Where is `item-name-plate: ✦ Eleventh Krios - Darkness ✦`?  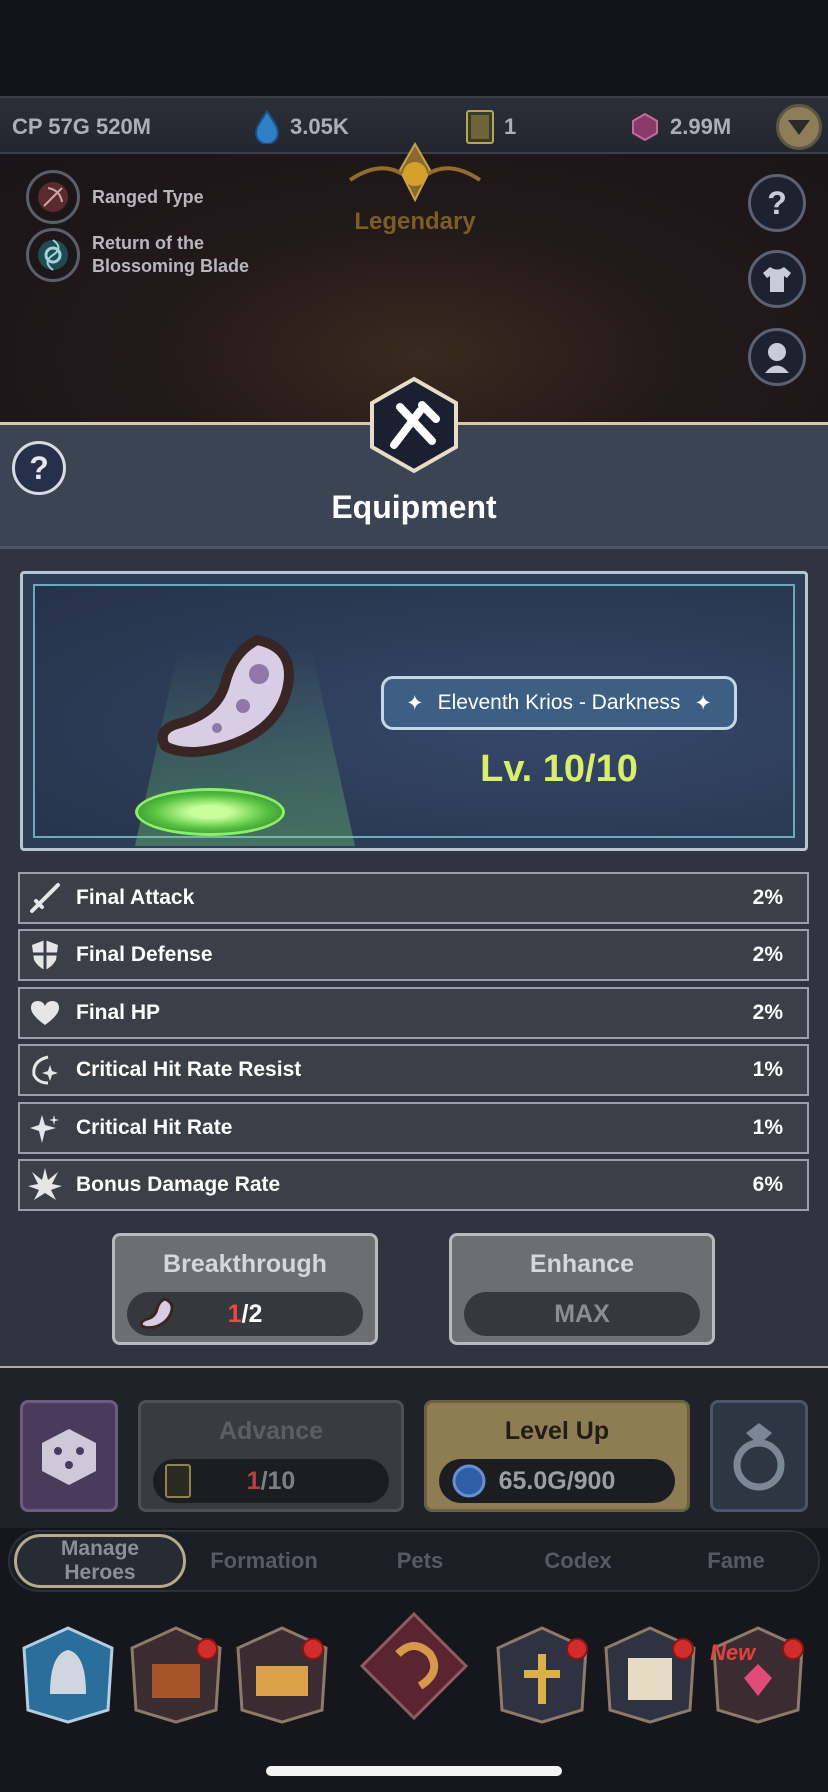 item-name-plate: ✦ Eleventh Krios - Darkness ✦ is located at coordinates (559, 703).